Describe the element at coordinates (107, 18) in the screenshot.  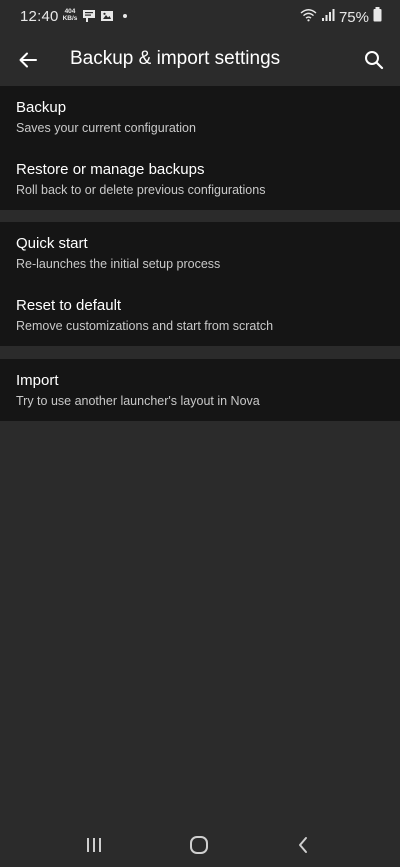
I see `image-icon` at that location.